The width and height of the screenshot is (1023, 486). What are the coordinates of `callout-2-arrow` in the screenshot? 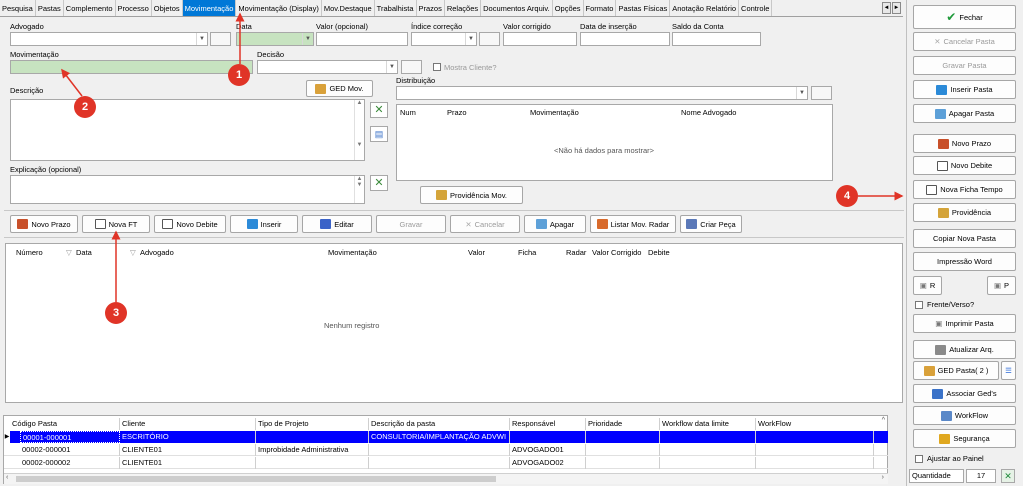 It's located at (72, 82).